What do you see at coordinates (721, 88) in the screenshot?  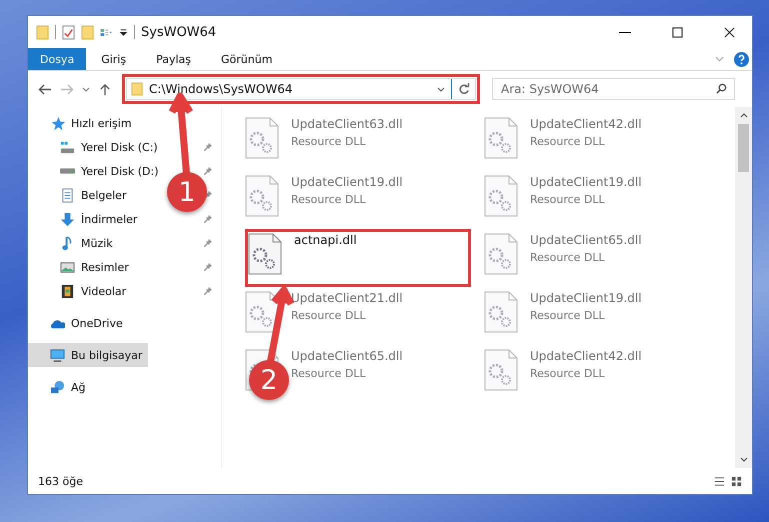 I see `search-icon` at bounding box center [721, 88].